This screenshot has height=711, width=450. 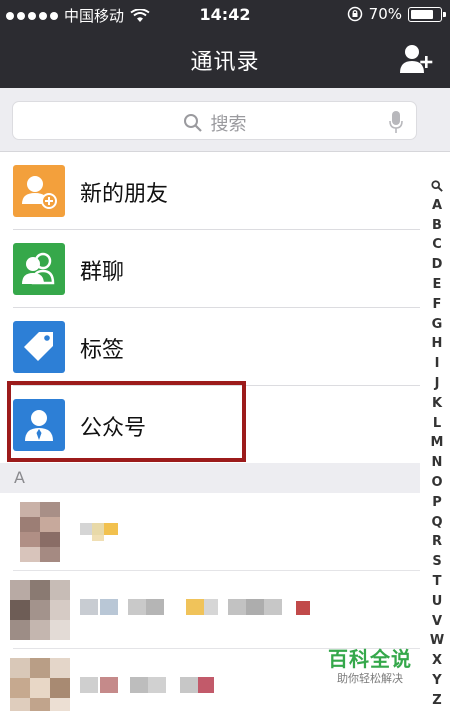 I want to click on index-letter: S, so click(x=437, y=562).